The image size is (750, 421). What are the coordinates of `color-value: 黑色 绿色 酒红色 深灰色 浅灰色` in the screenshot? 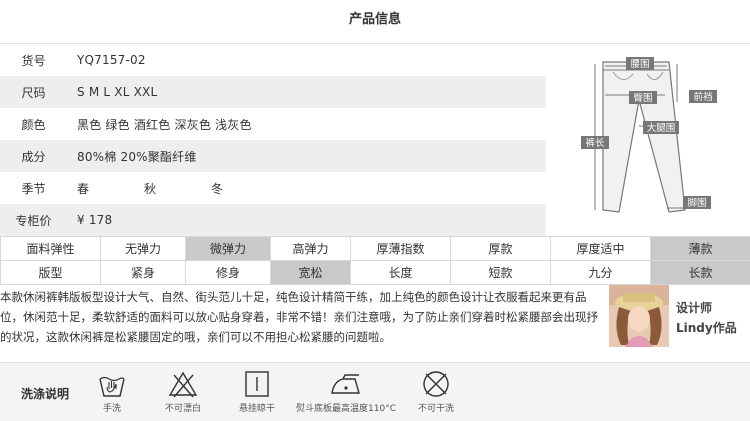 It's located at (164, 124).